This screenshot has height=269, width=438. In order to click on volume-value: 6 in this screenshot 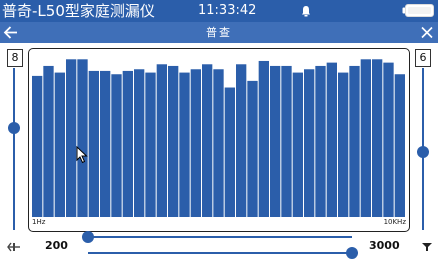, I will do `click(423, 58)`.